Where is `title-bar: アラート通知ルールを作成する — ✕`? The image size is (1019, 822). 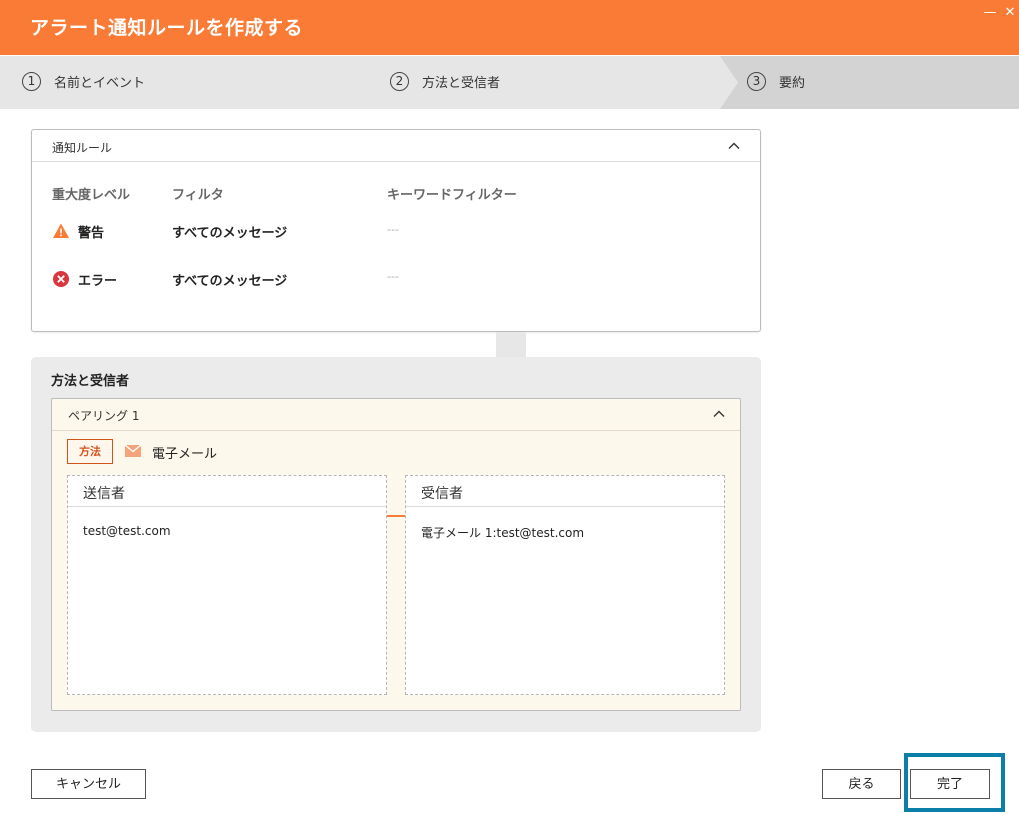
title-bar: アラート通知ルールを作成する — ✕ is located at coordinates (509, 27).